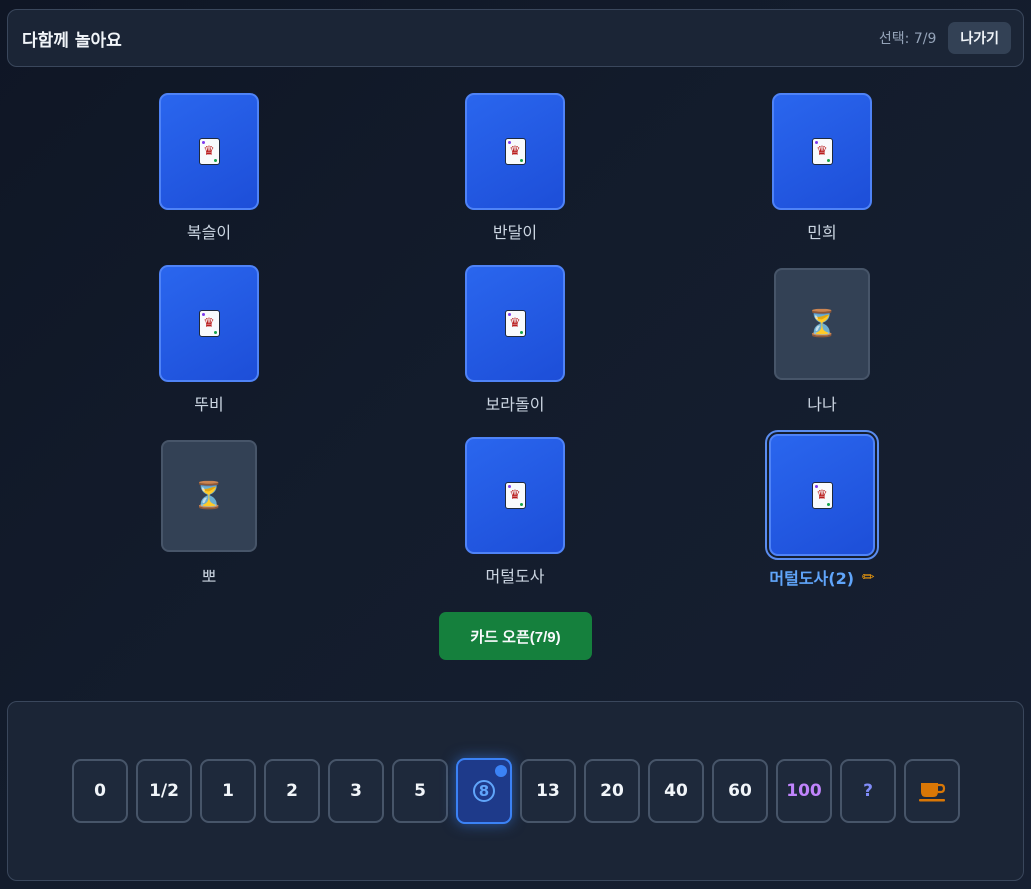  I want to click on open-cards-button: 카드 오픈(7/9), so click(515, 636).